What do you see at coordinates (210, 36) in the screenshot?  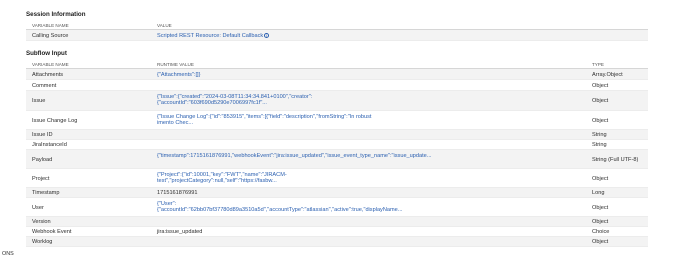 I see `calling-source-value: Scripted REST Resource: Default Callback` at bounding box center [210, 36].